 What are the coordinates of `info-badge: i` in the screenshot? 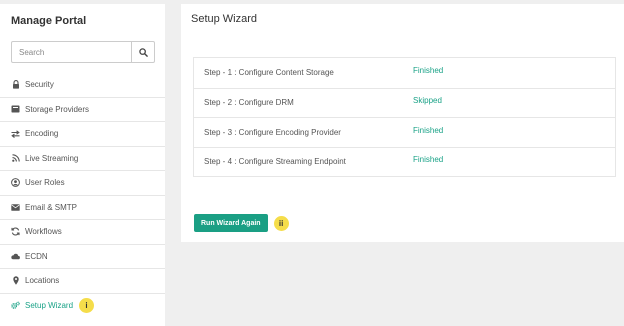 It's located at (87, 305).